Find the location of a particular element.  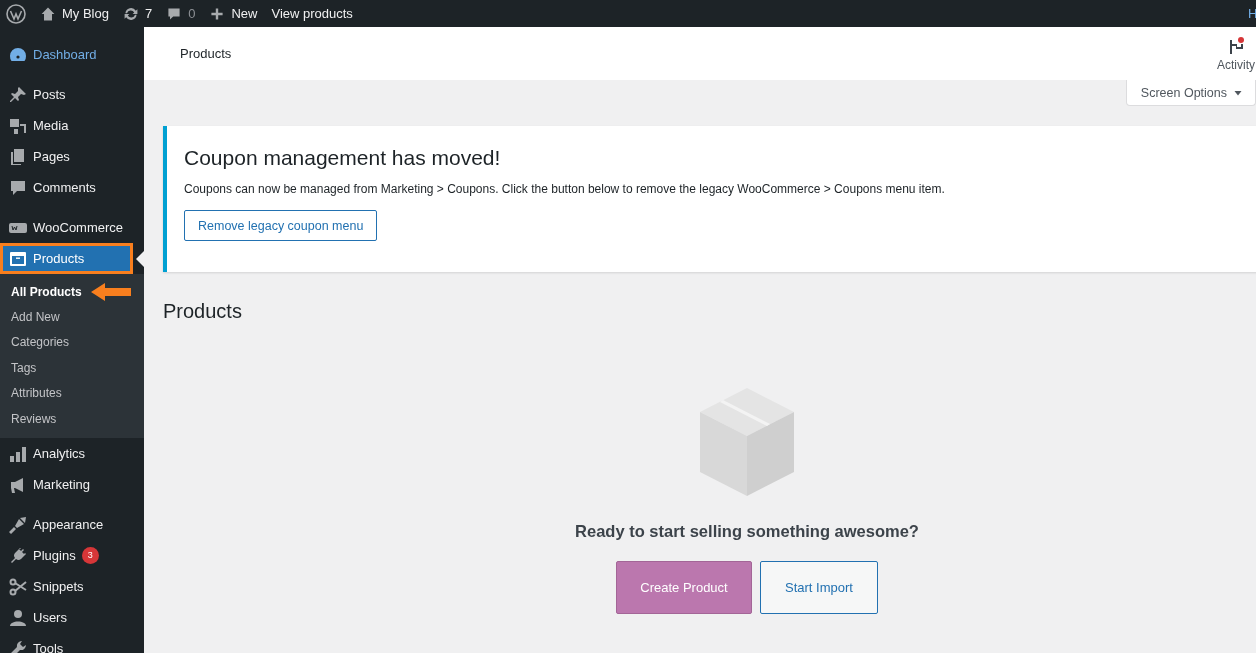

submenu-item: All Products is located at coordinates (41, 291).